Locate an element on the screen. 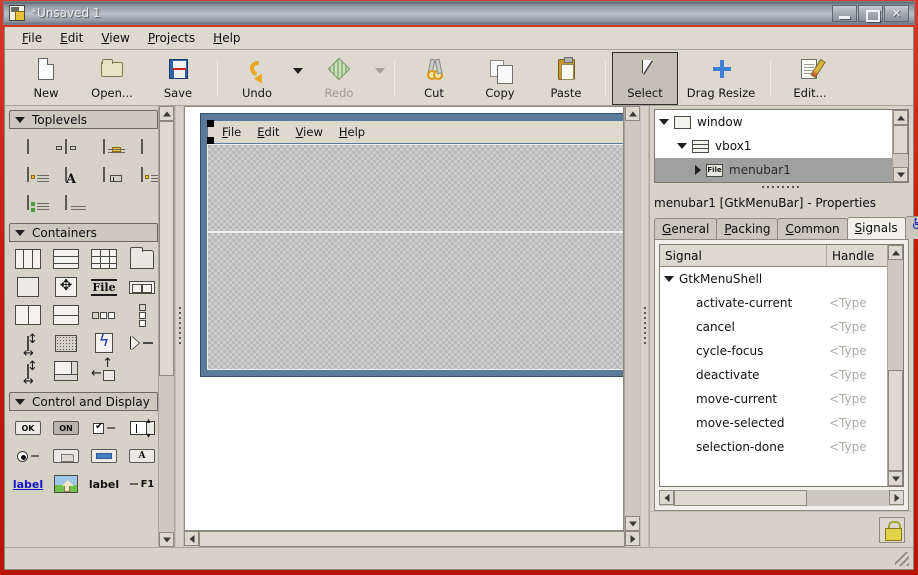 This screenshot has height=575, width=918. palette-item-combo-box is located at coordinates (66, 456).